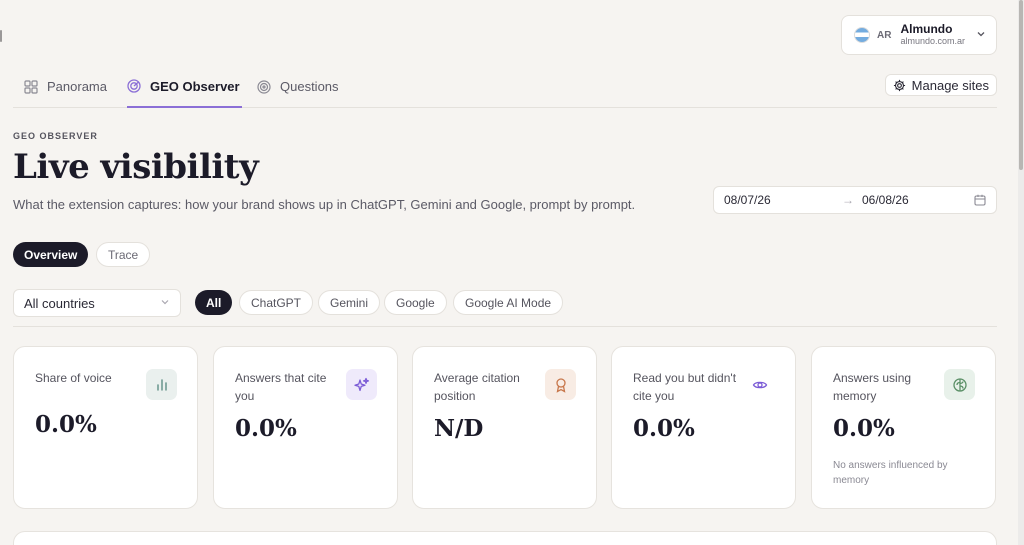 Image resolution: width=1024 pixels, height=545 pixels. I want to click on tab-questions: Questions, so click(298, 86).